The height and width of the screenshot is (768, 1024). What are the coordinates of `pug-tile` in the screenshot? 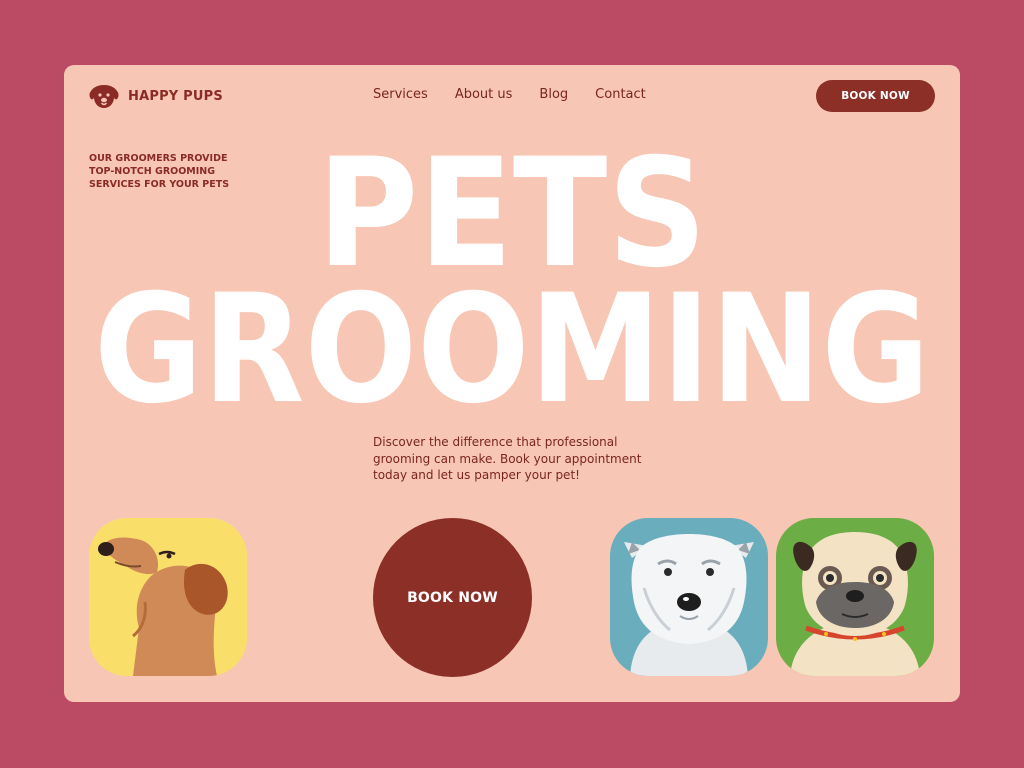 It's located at (855, 597).